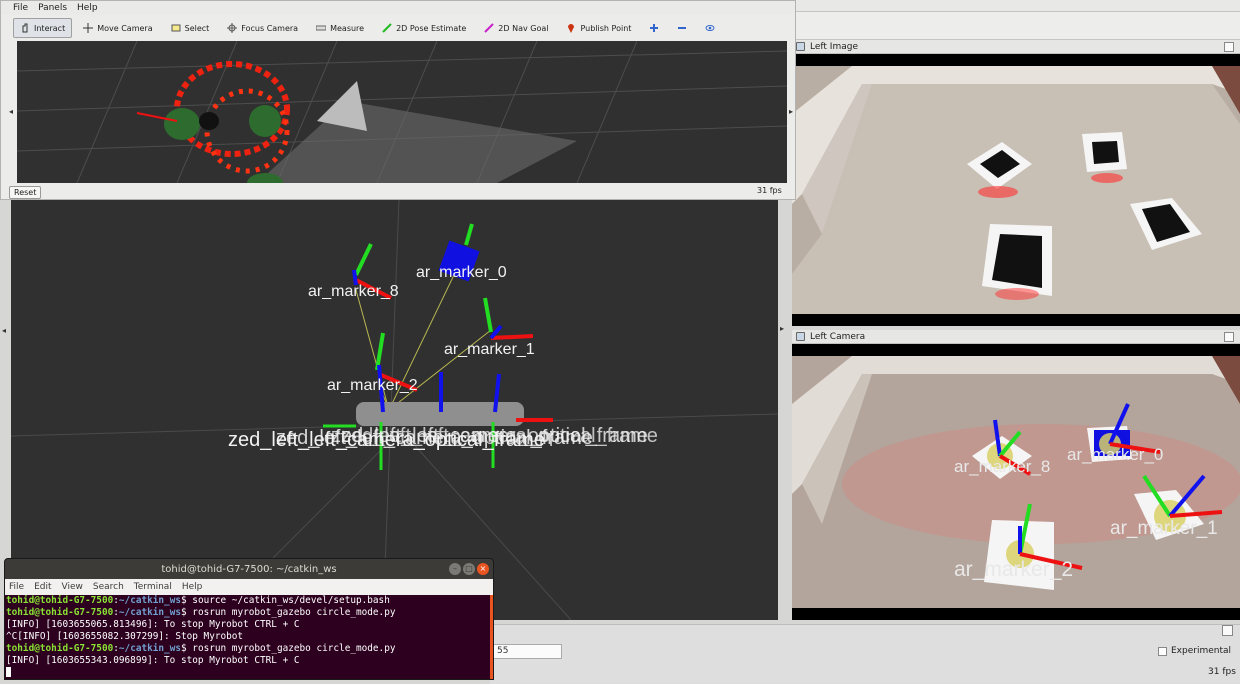 The image size is (1240, 684). I want to click on nav-goal-icon, so click(489, 28).